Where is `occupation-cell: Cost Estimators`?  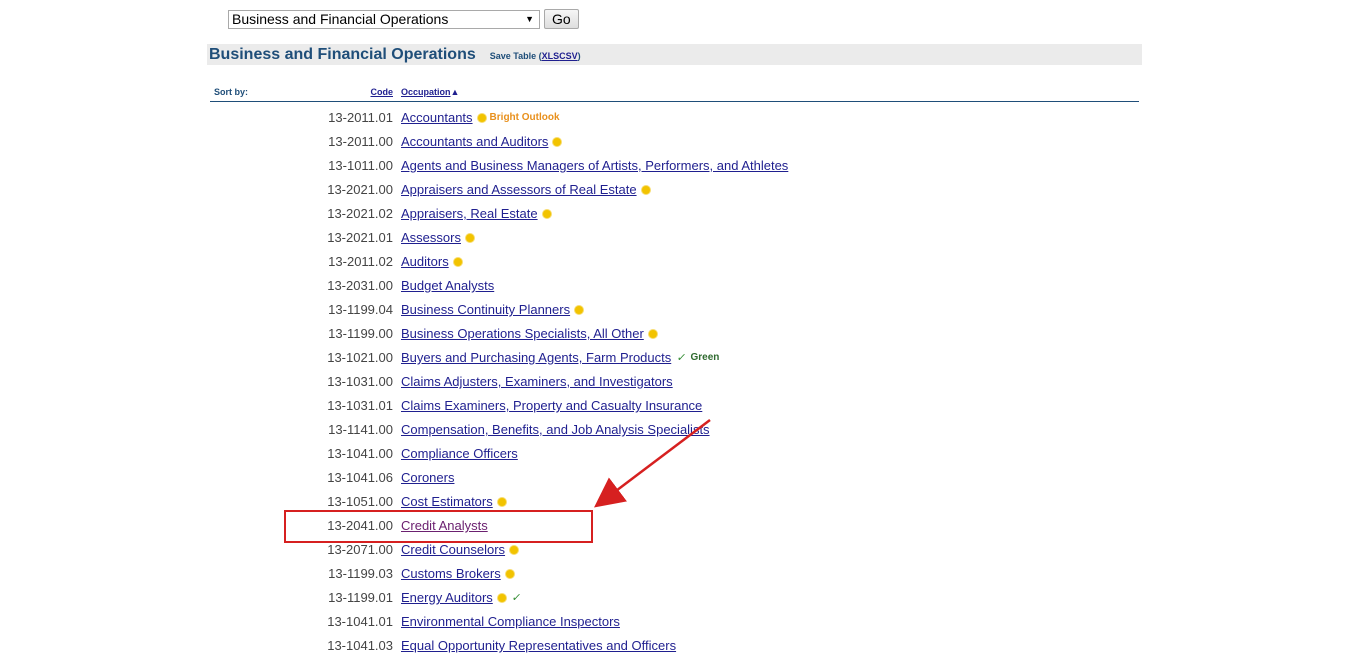
occupation-cell: Cost Estimators is located at coordinates (453, 501).